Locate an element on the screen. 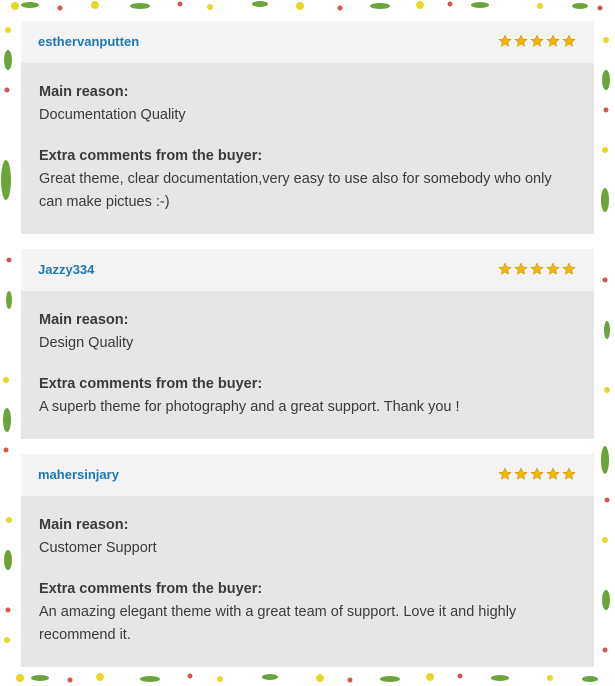  main-reason-value: Design Quality is located at coordinates (86, 343).